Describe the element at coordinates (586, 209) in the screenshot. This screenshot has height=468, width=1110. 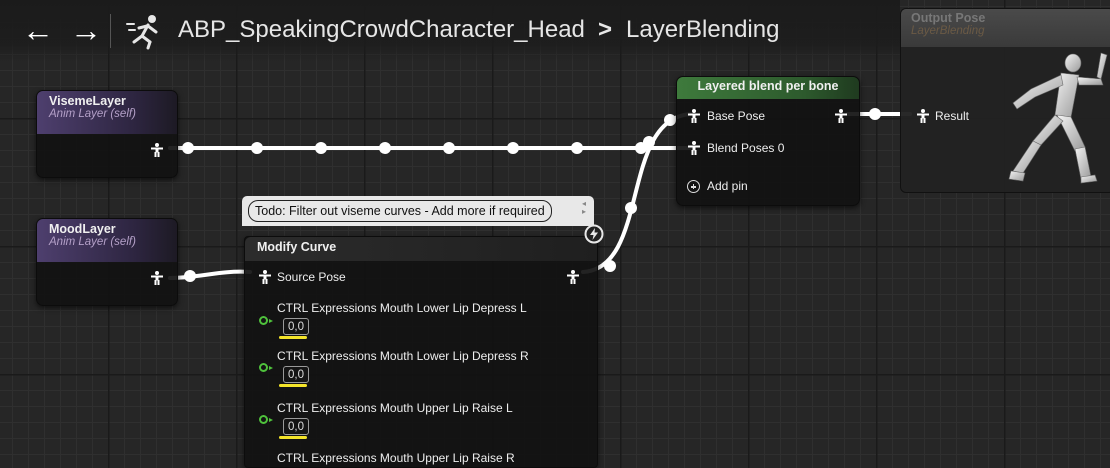
I see `comment-pin-icon: ◂ ▸` at that location.